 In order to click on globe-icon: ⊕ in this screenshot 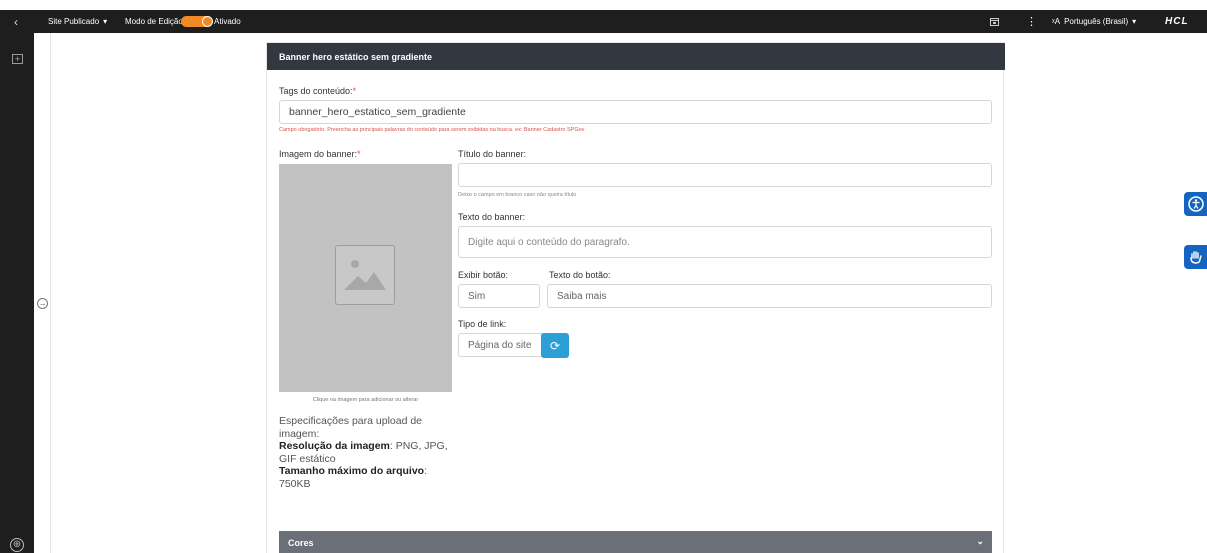, I will do `click(17, 545)`.